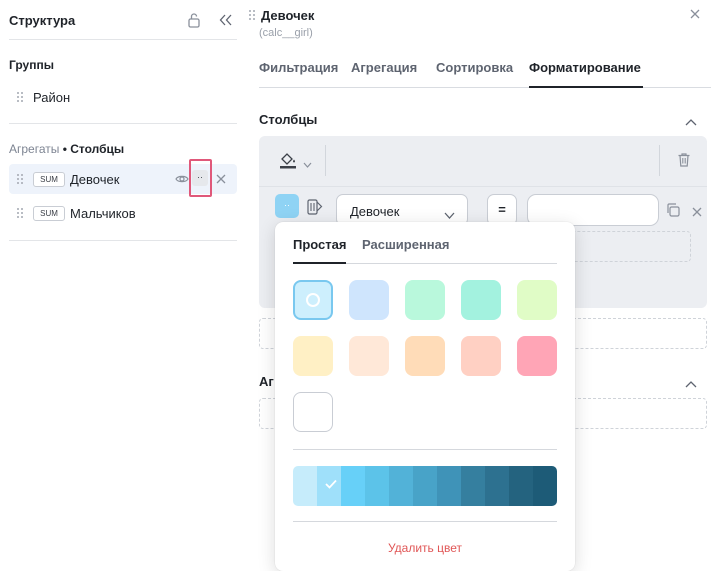 The height and width of the screenshot is (571, 716). Describe the element at coordinates (42, 20) in the screenshot. I see `structure-title: Структура` at that location.